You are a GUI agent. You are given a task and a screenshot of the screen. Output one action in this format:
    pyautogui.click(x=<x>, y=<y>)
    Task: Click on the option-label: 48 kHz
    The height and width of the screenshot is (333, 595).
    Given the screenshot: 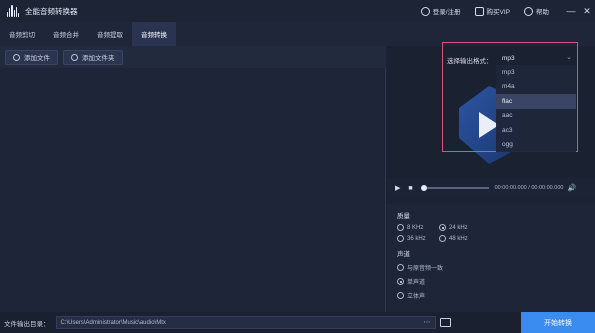 What is the action you would take?
    pyautogui.click(x=458, y=238)
    